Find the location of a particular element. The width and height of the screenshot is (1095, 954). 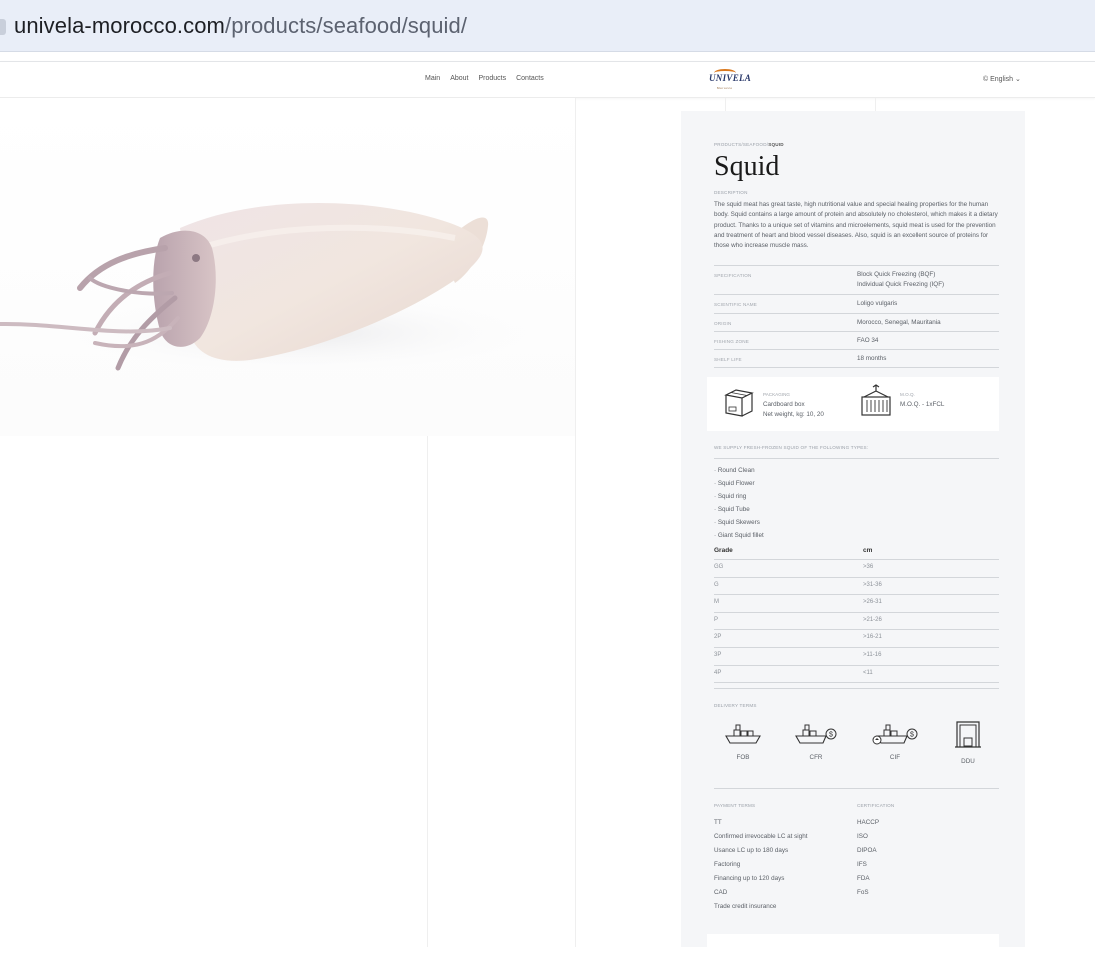

spec-row: ORIGIN Morocco, Senegal, Mauritania is located at coordinates (856, 323).